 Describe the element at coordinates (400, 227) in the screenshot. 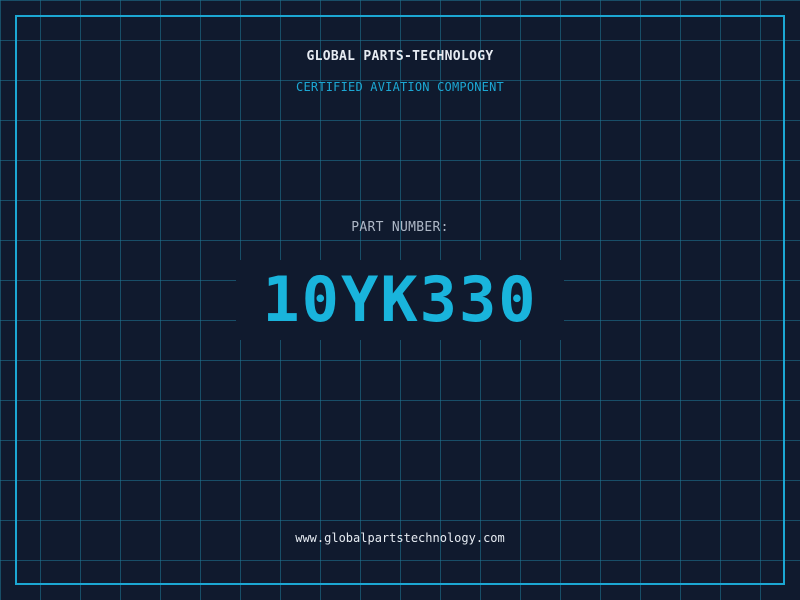

I see `part-number-label: PART NUMBER:` at that location.